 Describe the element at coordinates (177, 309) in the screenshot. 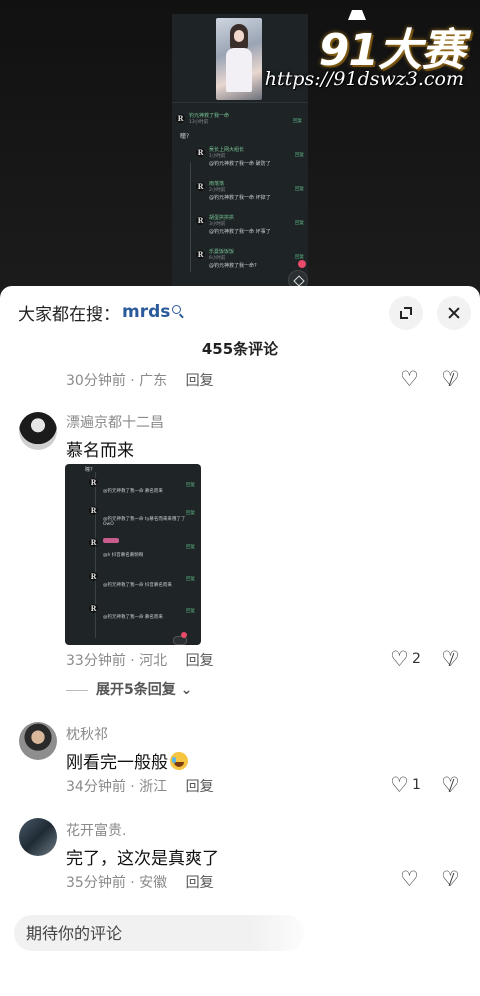

I see `search-icon` at that location.